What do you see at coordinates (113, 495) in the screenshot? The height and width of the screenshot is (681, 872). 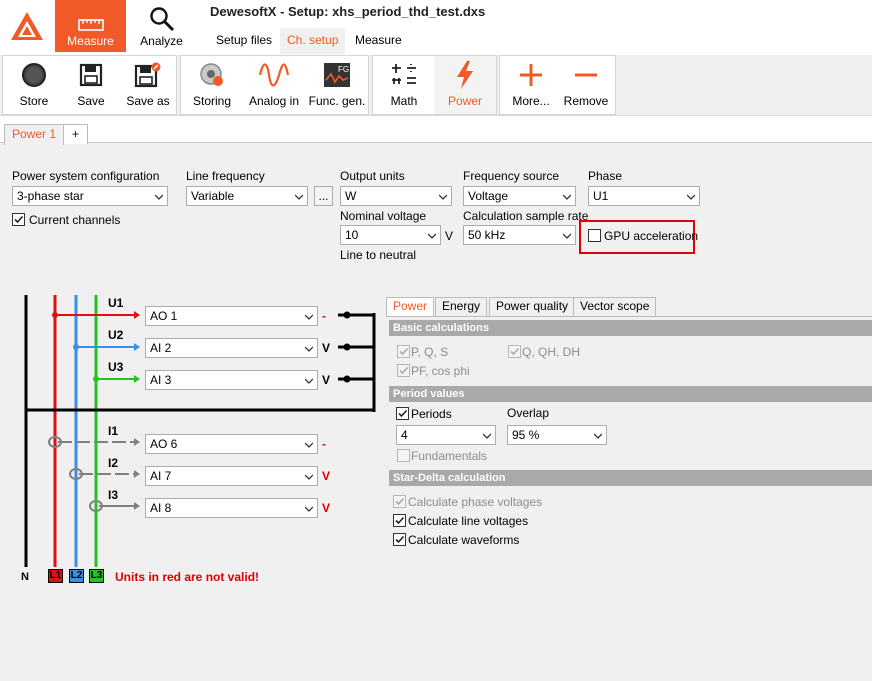 I see `i3-label: I3` at bounding box center [113, 495].